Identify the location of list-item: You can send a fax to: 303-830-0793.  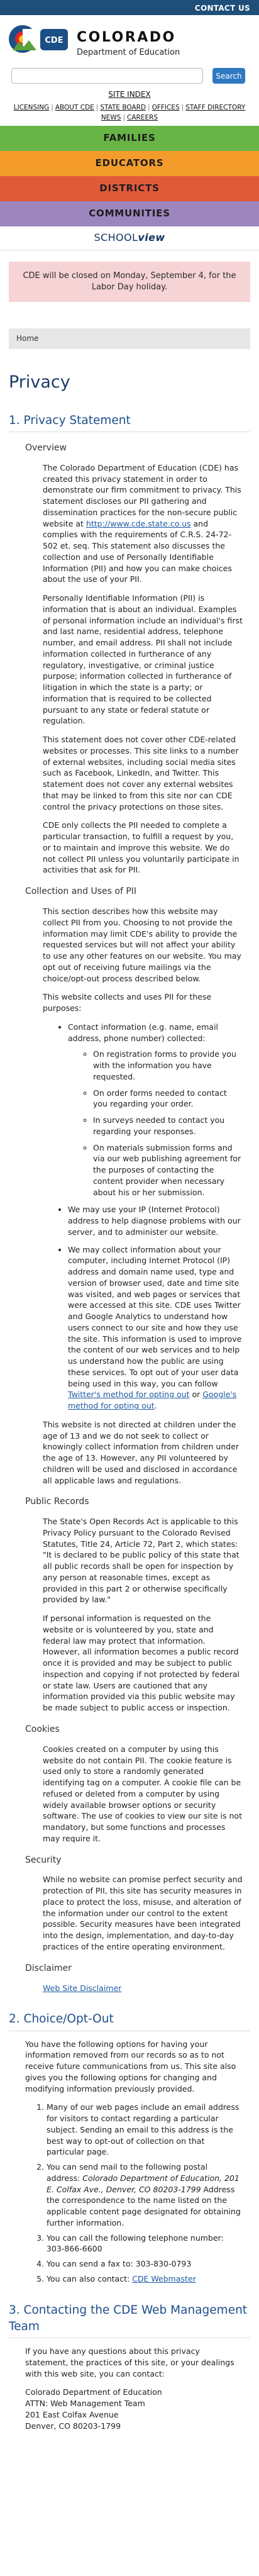
(145, 2264).